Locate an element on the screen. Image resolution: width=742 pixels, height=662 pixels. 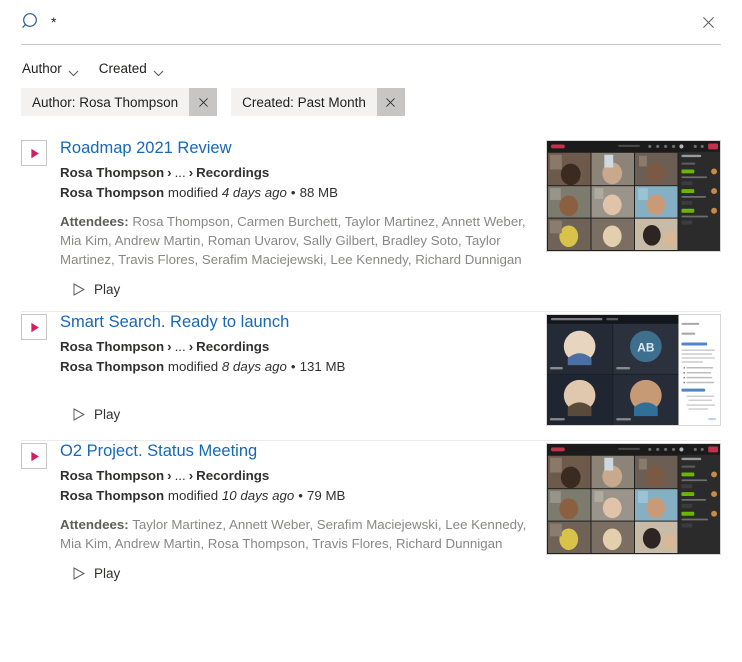
search-bar is located at coordinates (371, 22).